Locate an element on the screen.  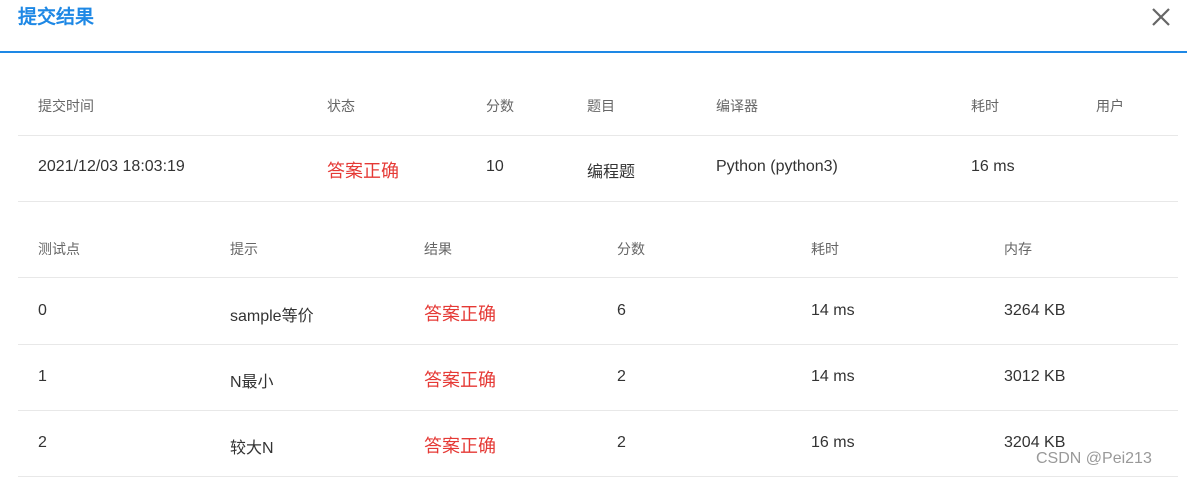
test-id: 2 is located at coordinates (42, 442).